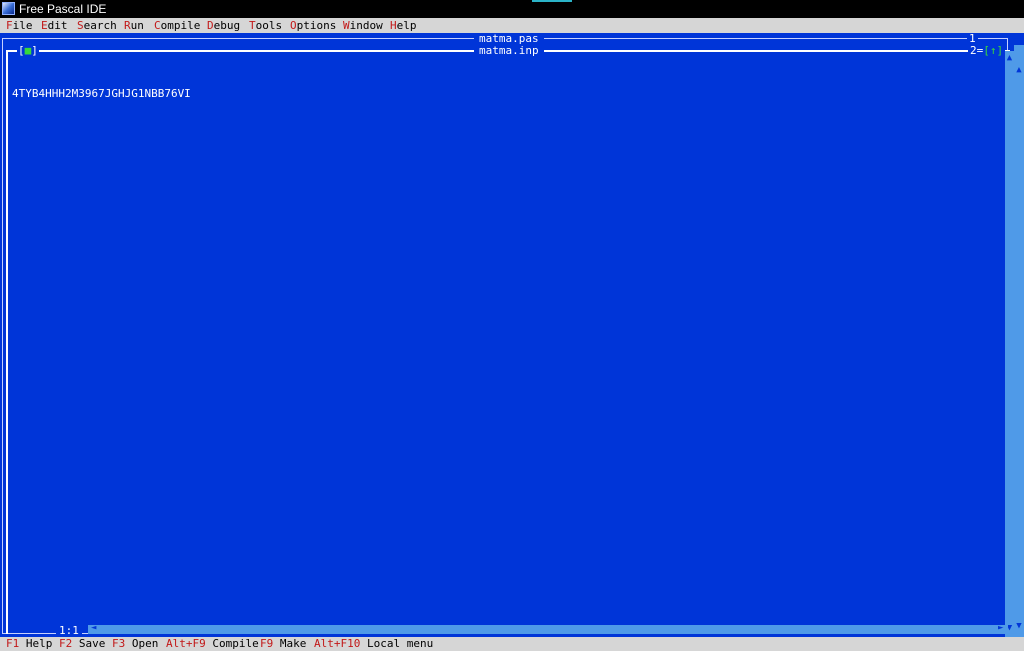  I want to click on outer-scroll-down-icon: ▼, so click(1019, 626).